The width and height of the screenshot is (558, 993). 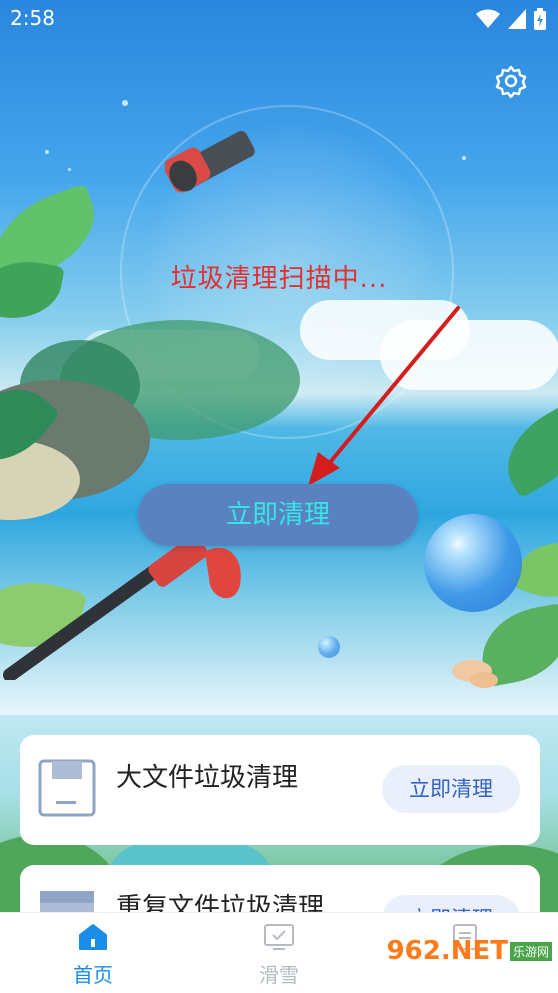 I want to click on gear-icon, so click(x=511, y=81).